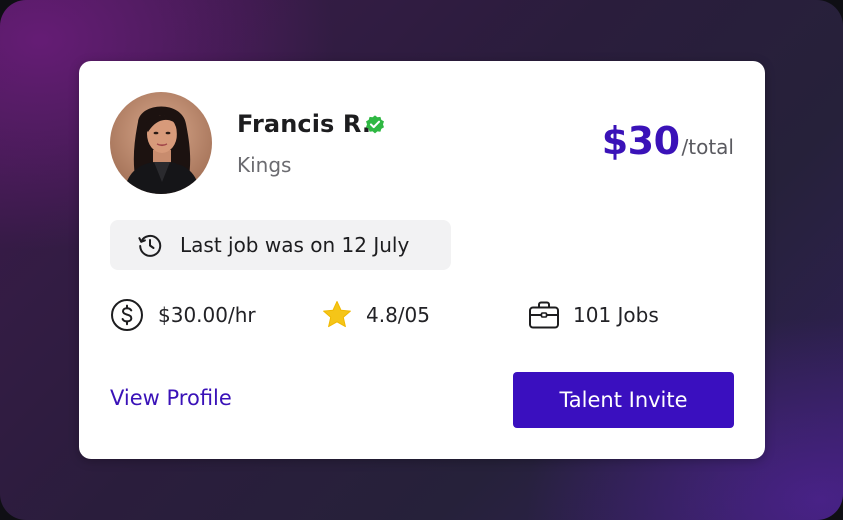  Describe the element at coordinates (264, 165) in the screenshot. I see `talent-location: Kings` at that location.